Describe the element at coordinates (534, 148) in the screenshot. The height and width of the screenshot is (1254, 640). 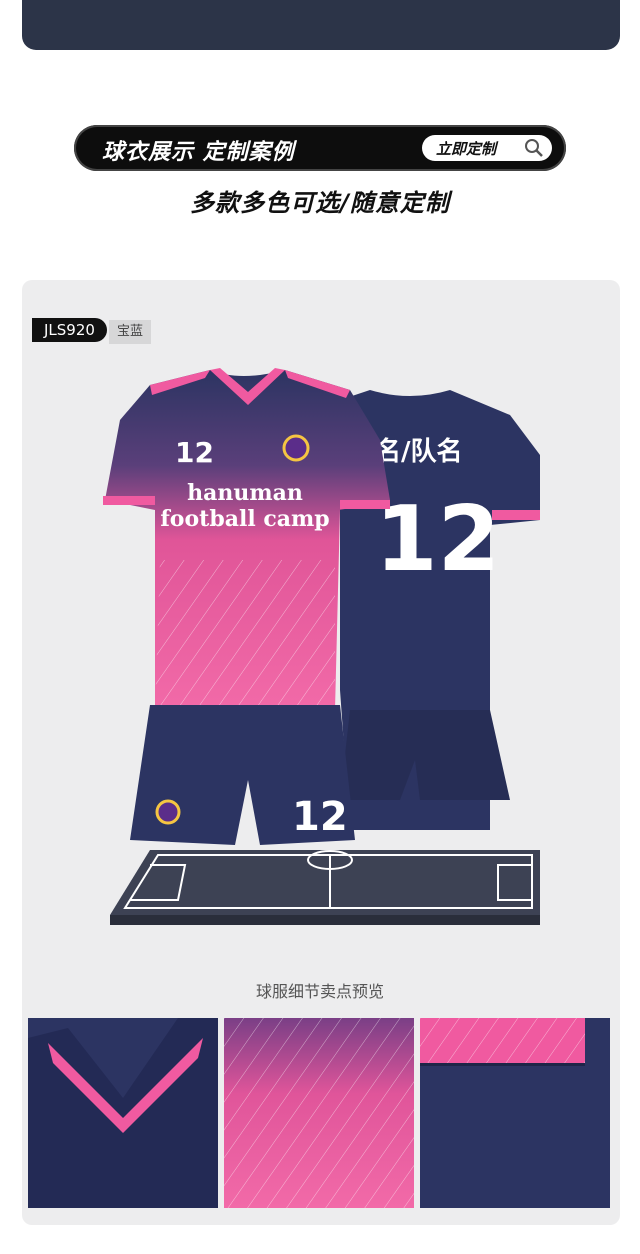
I see `search-icon` at that location.